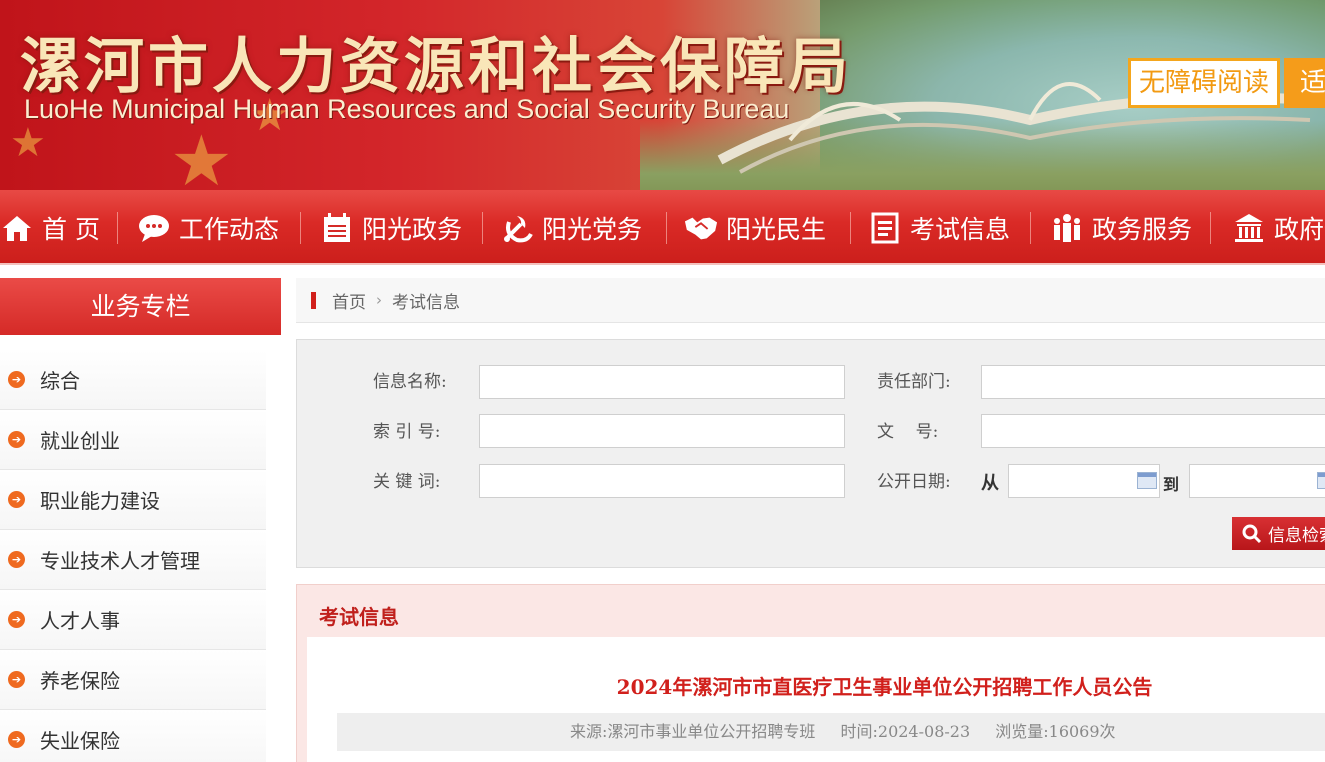  I want to click on breadcrumb-current: 考试信息, so click(426, 302).